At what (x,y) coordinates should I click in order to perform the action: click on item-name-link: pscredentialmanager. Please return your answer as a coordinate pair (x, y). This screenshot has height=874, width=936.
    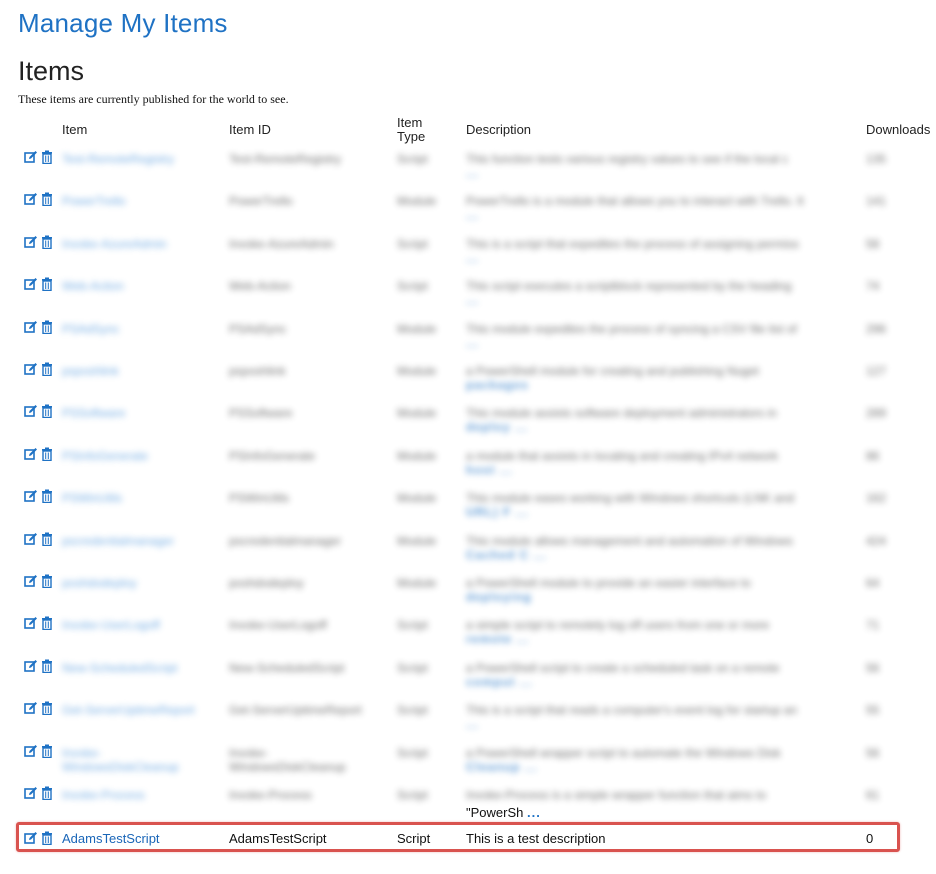
    Looking at the image, I should click on (137, 541).